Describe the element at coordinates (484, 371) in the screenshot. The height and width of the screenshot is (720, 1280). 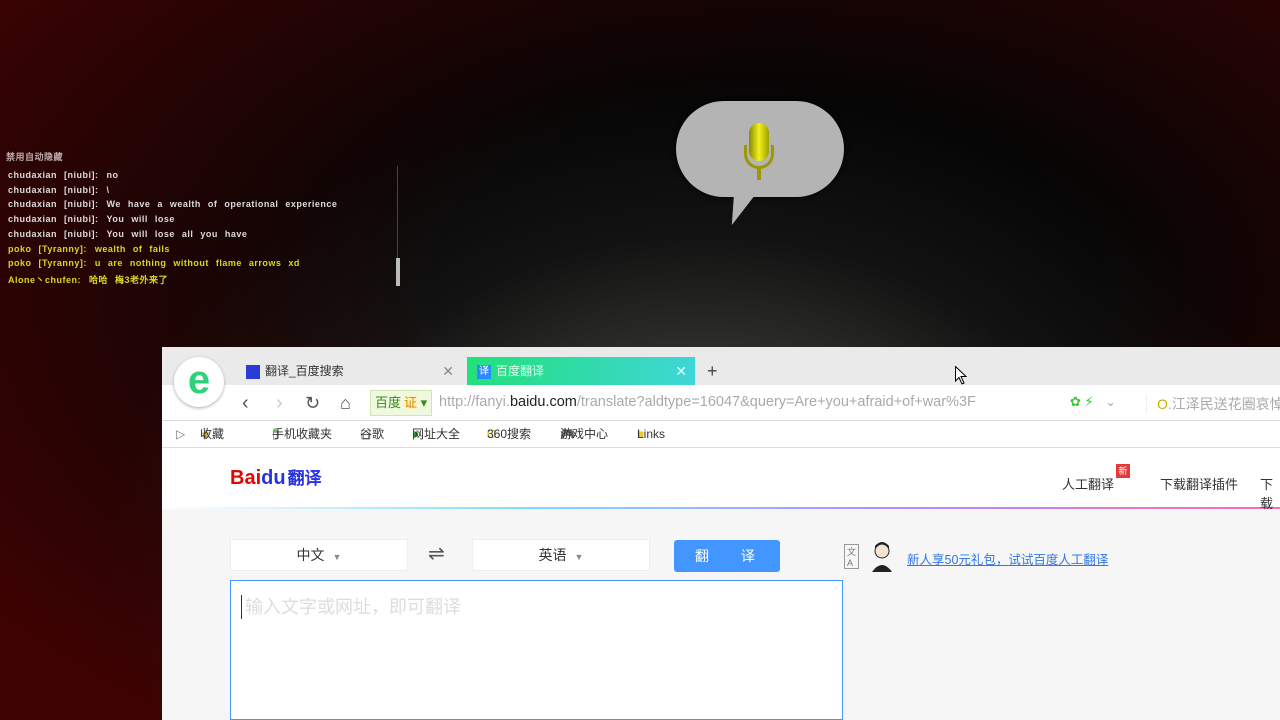
I see `translate-icon: 译` at that location.